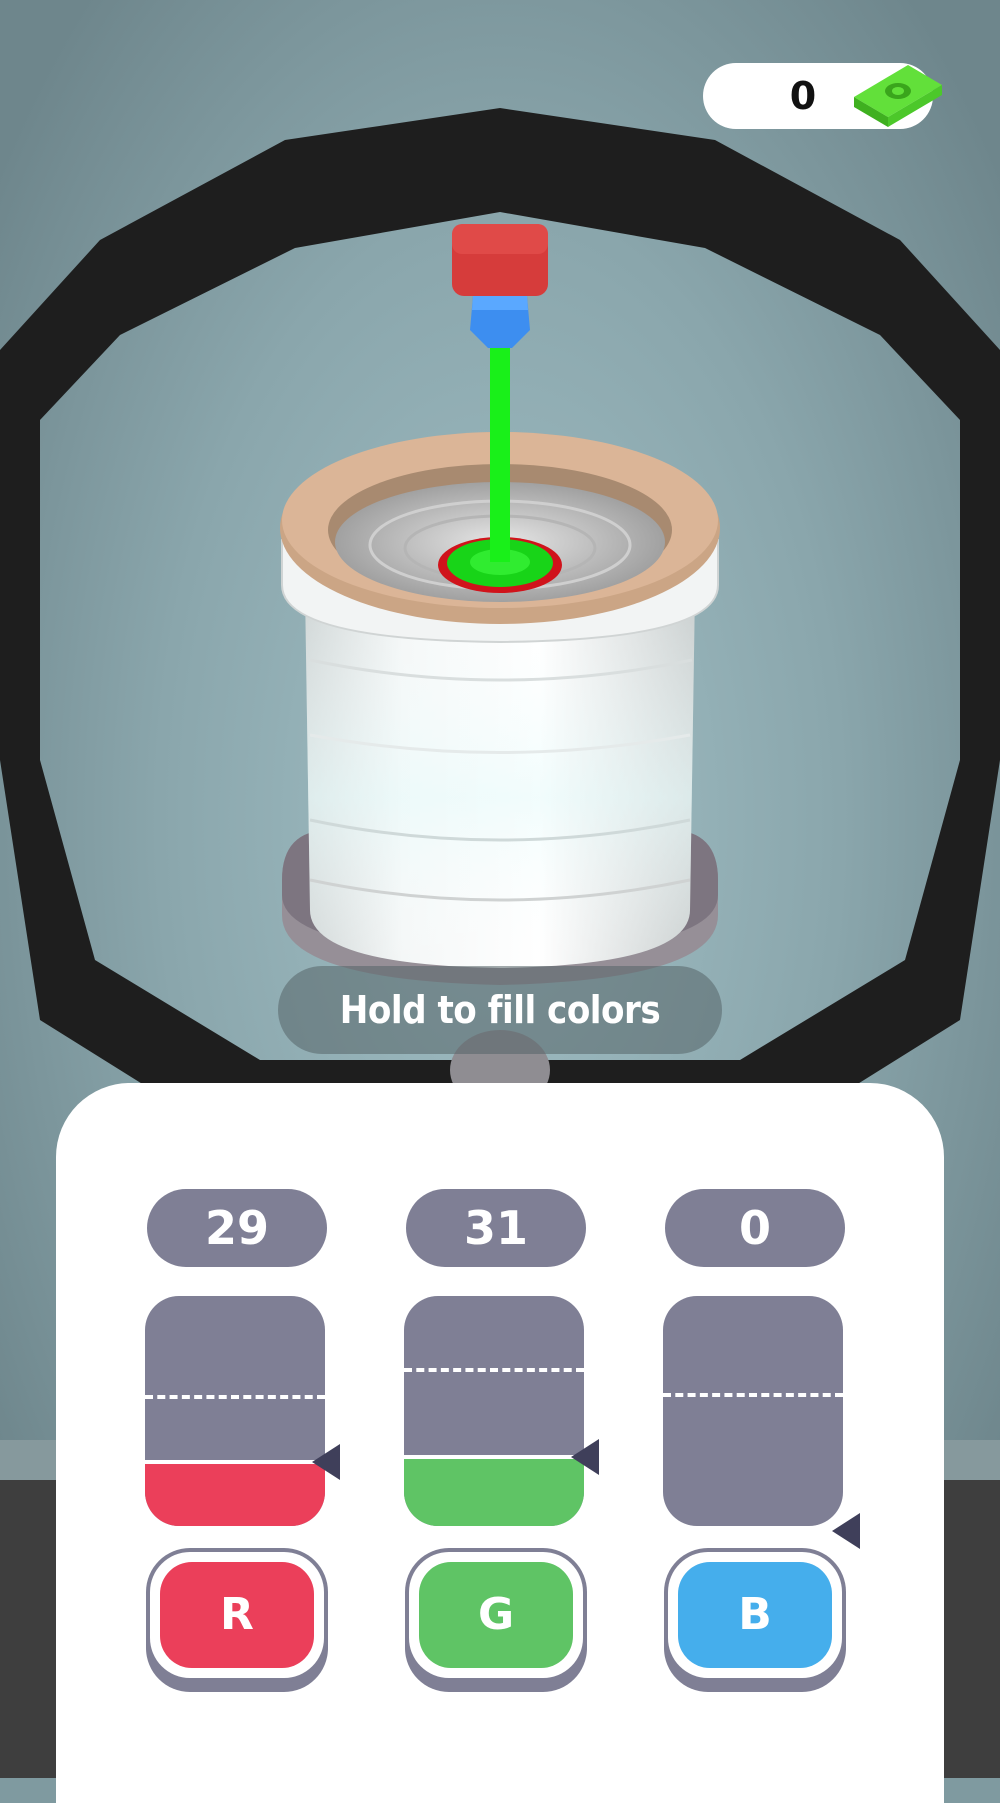 This screenshot has width=1000, height=1803. I want to click on blue-tank, so click(753, 1411).